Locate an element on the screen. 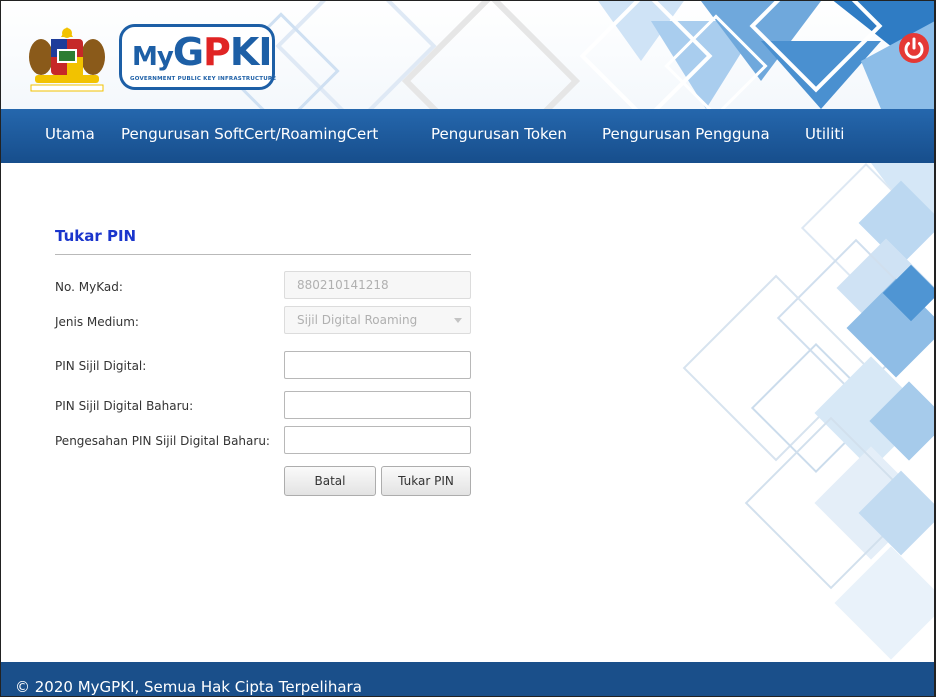 The height and width of the screenshot is (697, 936). nav-item-pengurusan-token: Pengurusan Token is located at coordinates (499, 136).